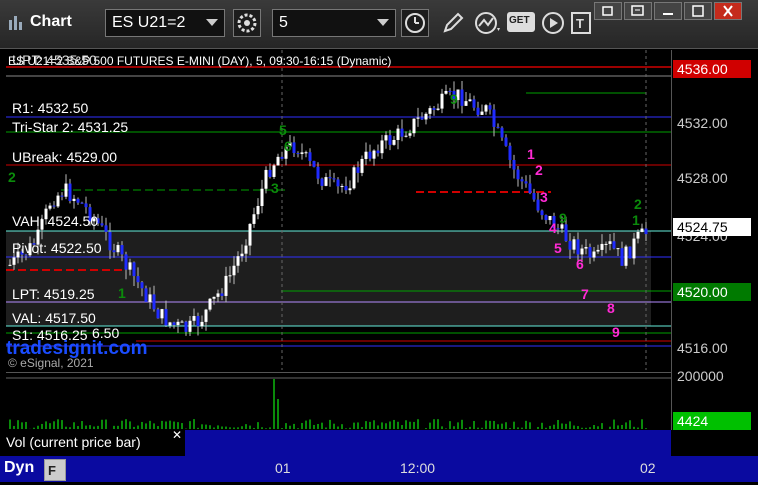  Describe the element at coordinates (531, 154) in the screenshot. I see `td-count: 1` at that location.